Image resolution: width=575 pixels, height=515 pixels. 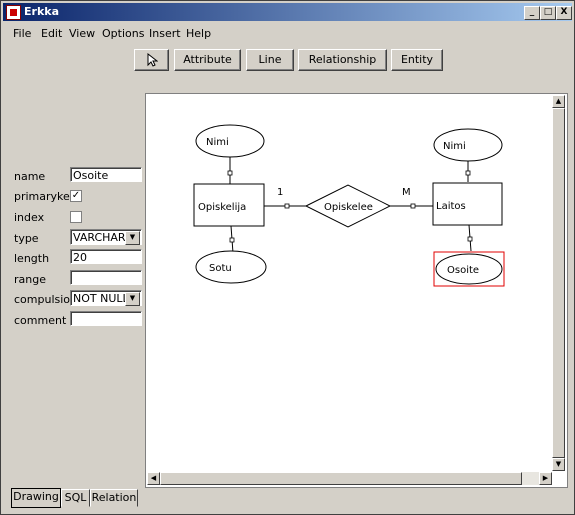 I want to click on attribute-osoite-label: Osoite, so click(x=463, y=270).